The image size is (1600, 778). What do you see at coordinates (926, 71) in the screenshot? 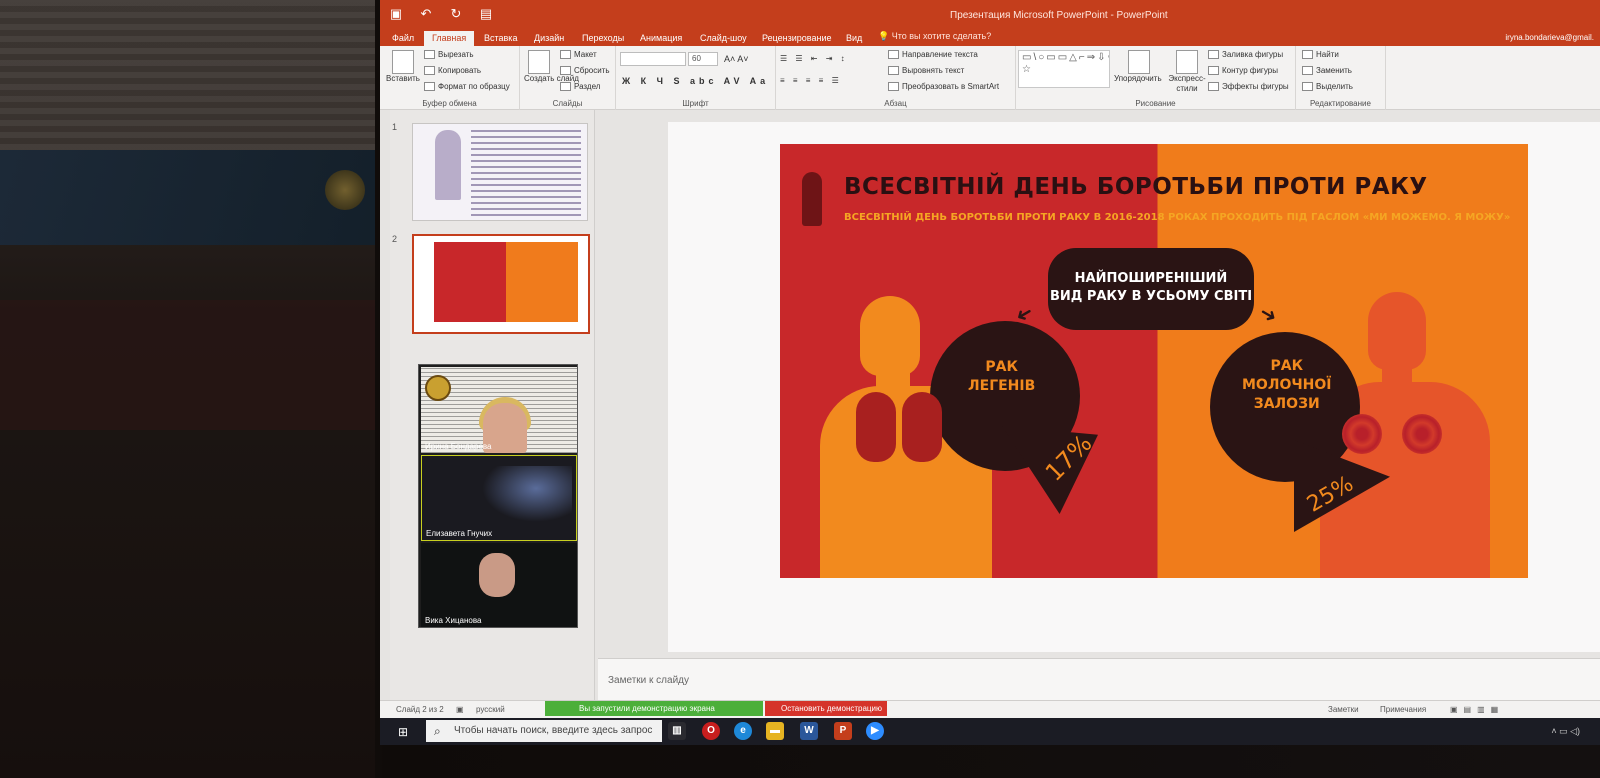
I see `align-text-button: Выровнять текст` at bounding box center [926, 71].